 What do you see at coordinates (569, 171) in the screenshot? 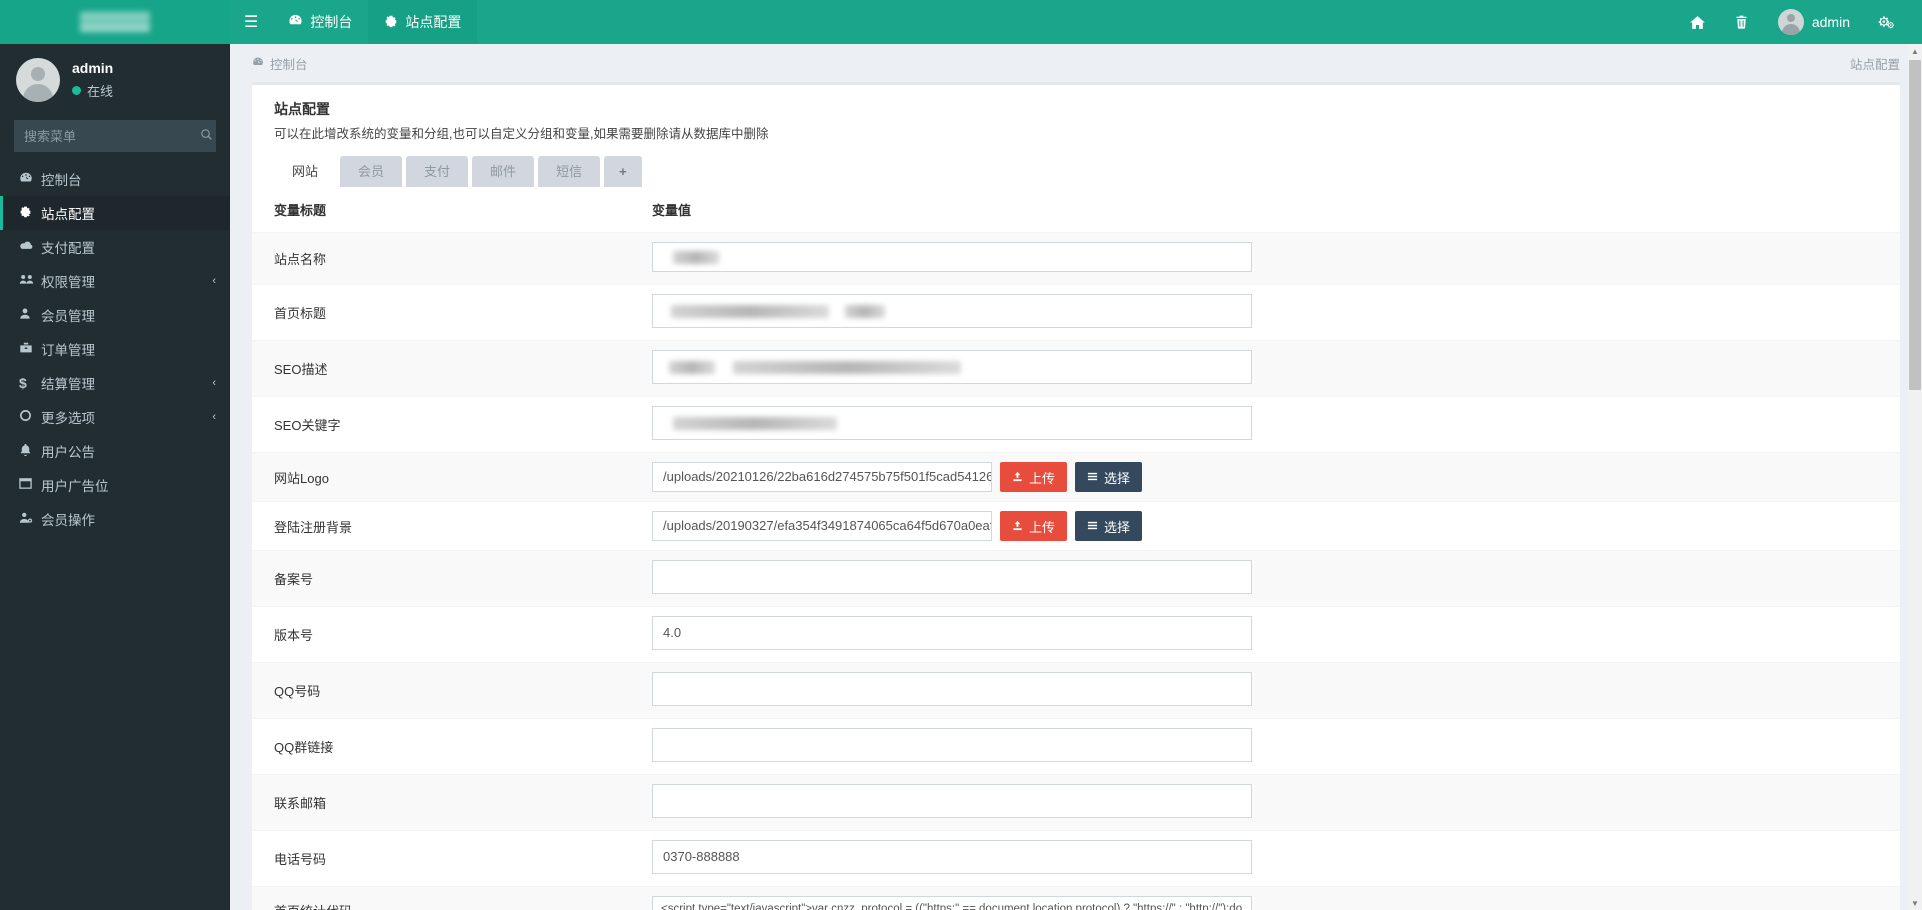
I see `tab-sms: 短信` at bounding box center [569, 171].